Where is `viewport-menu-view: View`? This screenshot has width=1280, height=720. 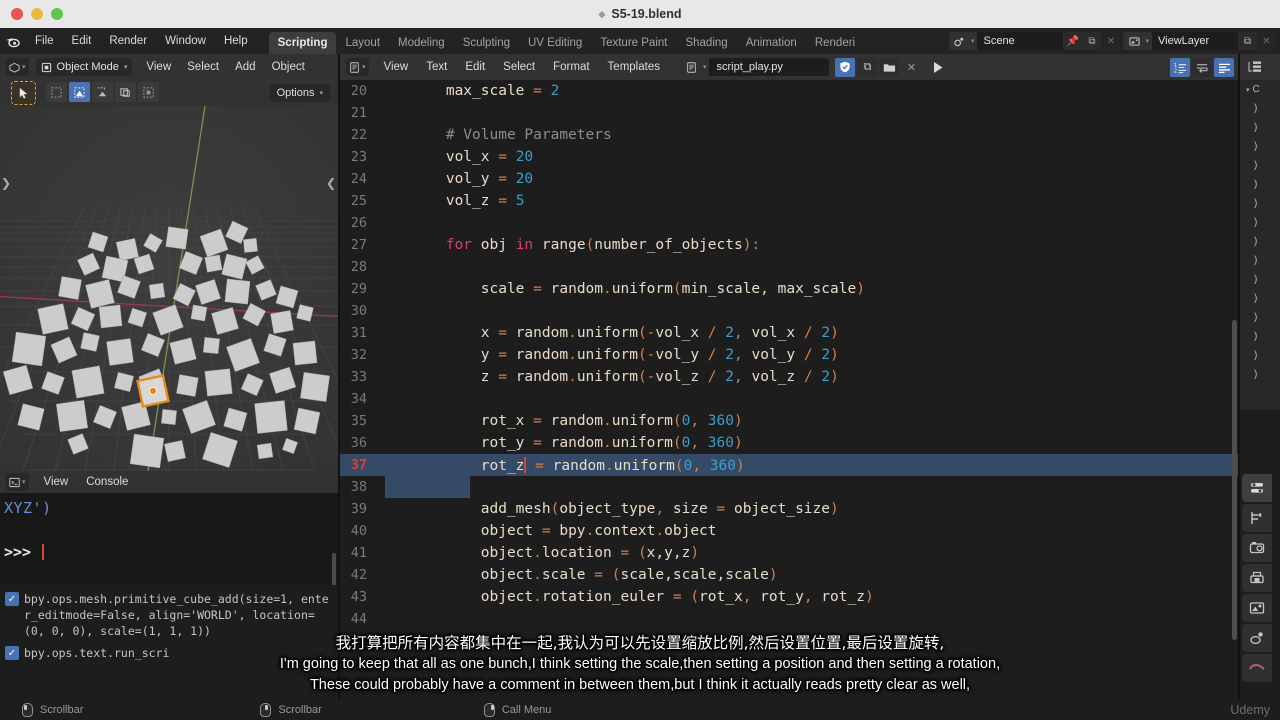
viewport-menu-view: View is located at coordinates (158, 67).